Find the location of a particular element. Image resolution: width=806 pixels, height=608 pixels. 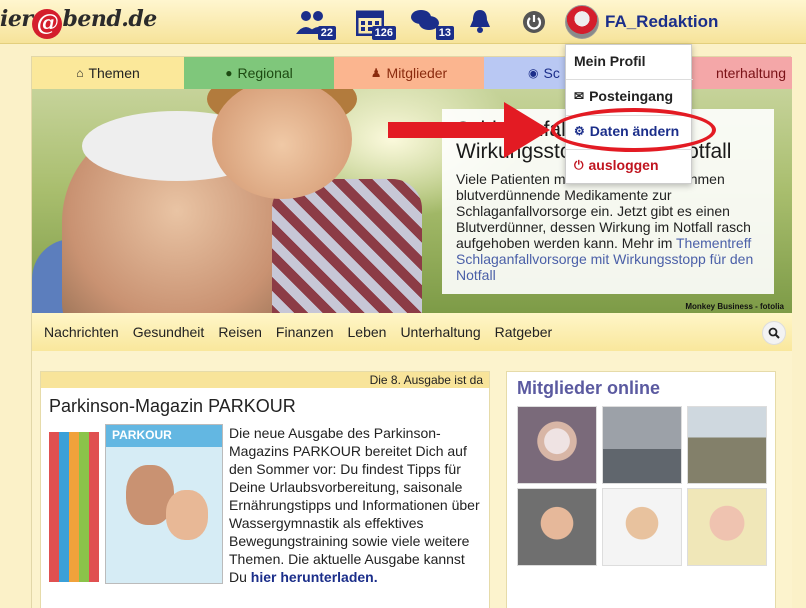

messages-nav-button: 13 is located at coordinates (432, 24).